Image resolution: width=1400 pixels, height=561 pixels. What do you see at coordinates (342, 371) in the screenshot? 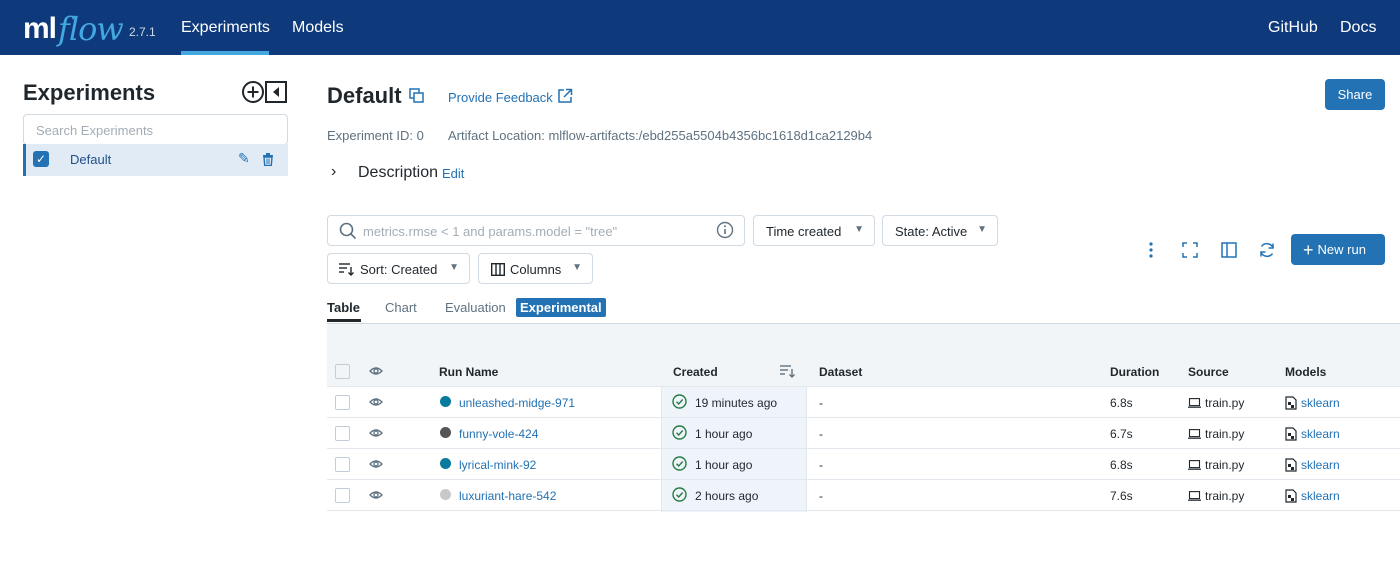
I see `select-all-checkbox` at bounding box center [342, 371].